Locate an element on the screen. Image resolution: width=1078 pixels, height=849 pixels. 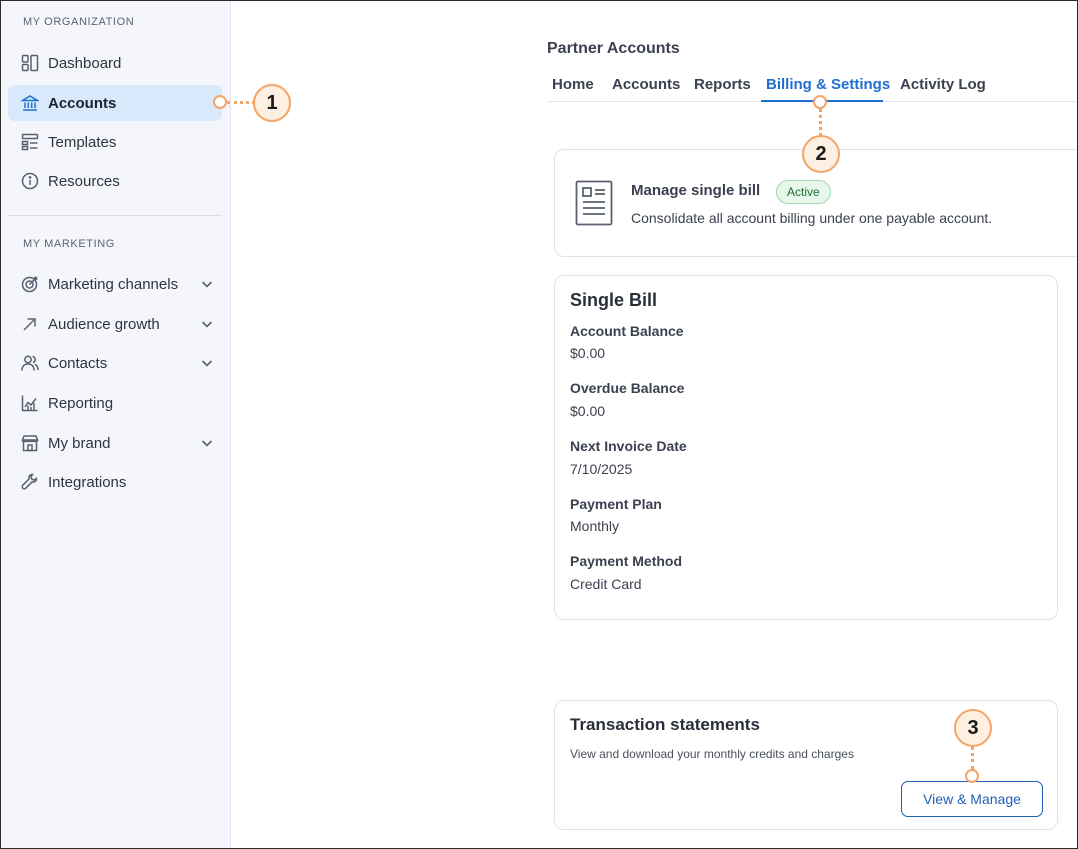
status-badge: Active is located at coordinates (803, 192).